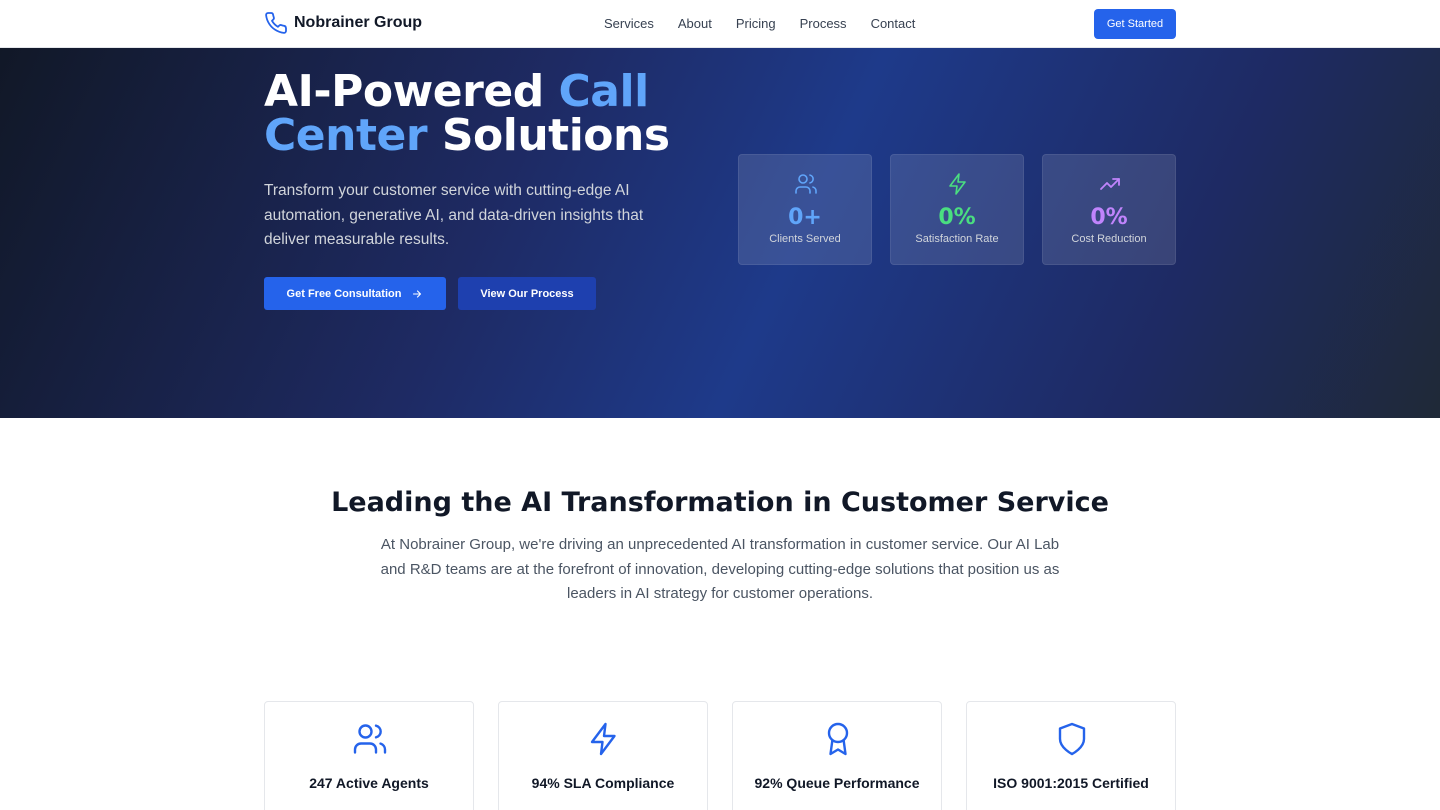 The height and width of the screenshot is (810, 1440). What do you see at coordinates (548, 135) in the screenshot?
I see `hero-title-part2: Solutions` at bounding box center [548, 135].